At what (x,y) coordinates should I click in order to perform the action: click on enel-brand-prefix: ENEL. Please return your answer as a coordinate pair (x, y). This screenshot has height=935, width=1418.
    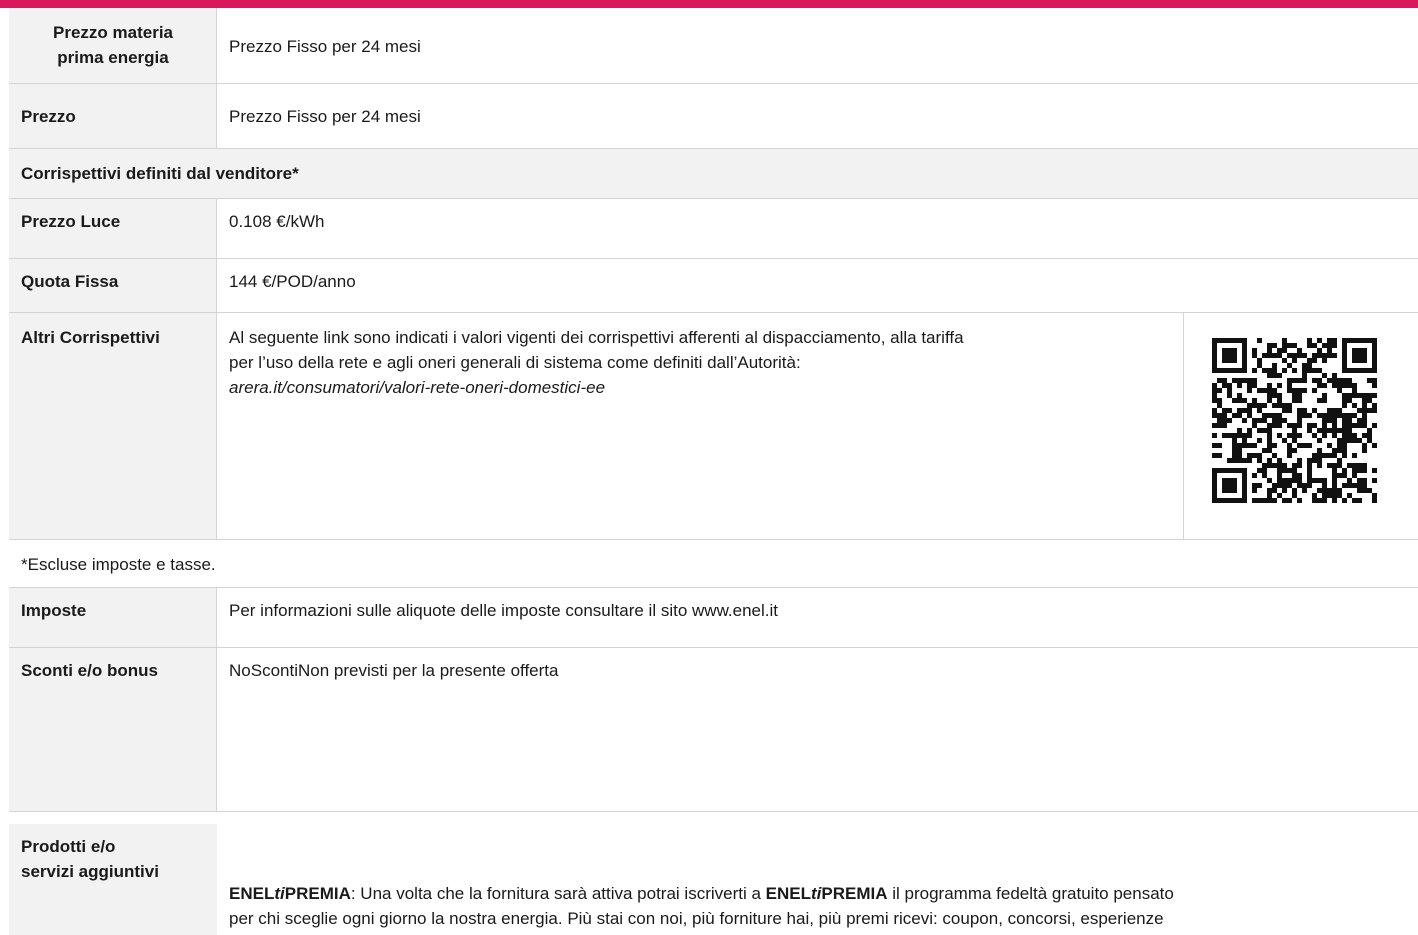
    Looking at the image, I should click on (252, 893).